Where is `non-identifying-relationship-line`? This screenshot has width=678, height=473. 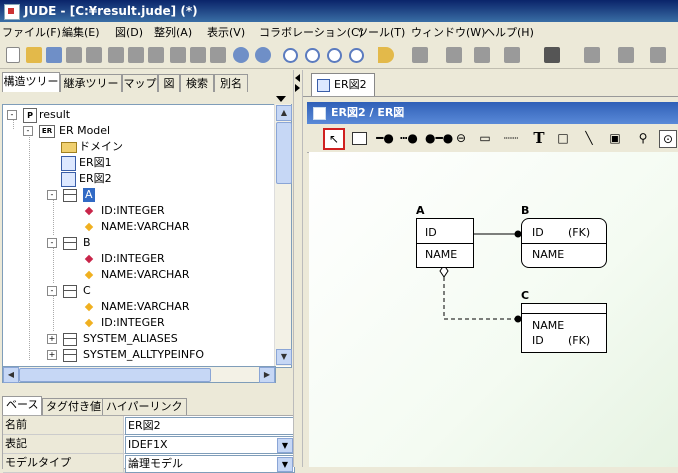
non-identifying-relationship-line is located at coordinates (480, 298).